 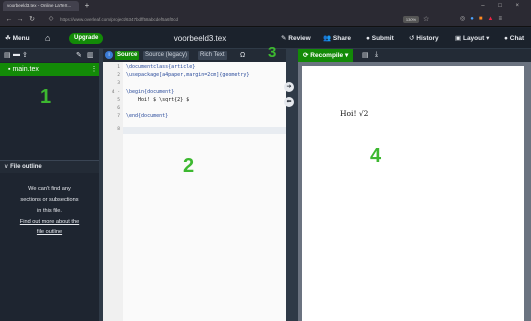 I want to click on recompile-icon: ⟳, so click(x=306, y=55).